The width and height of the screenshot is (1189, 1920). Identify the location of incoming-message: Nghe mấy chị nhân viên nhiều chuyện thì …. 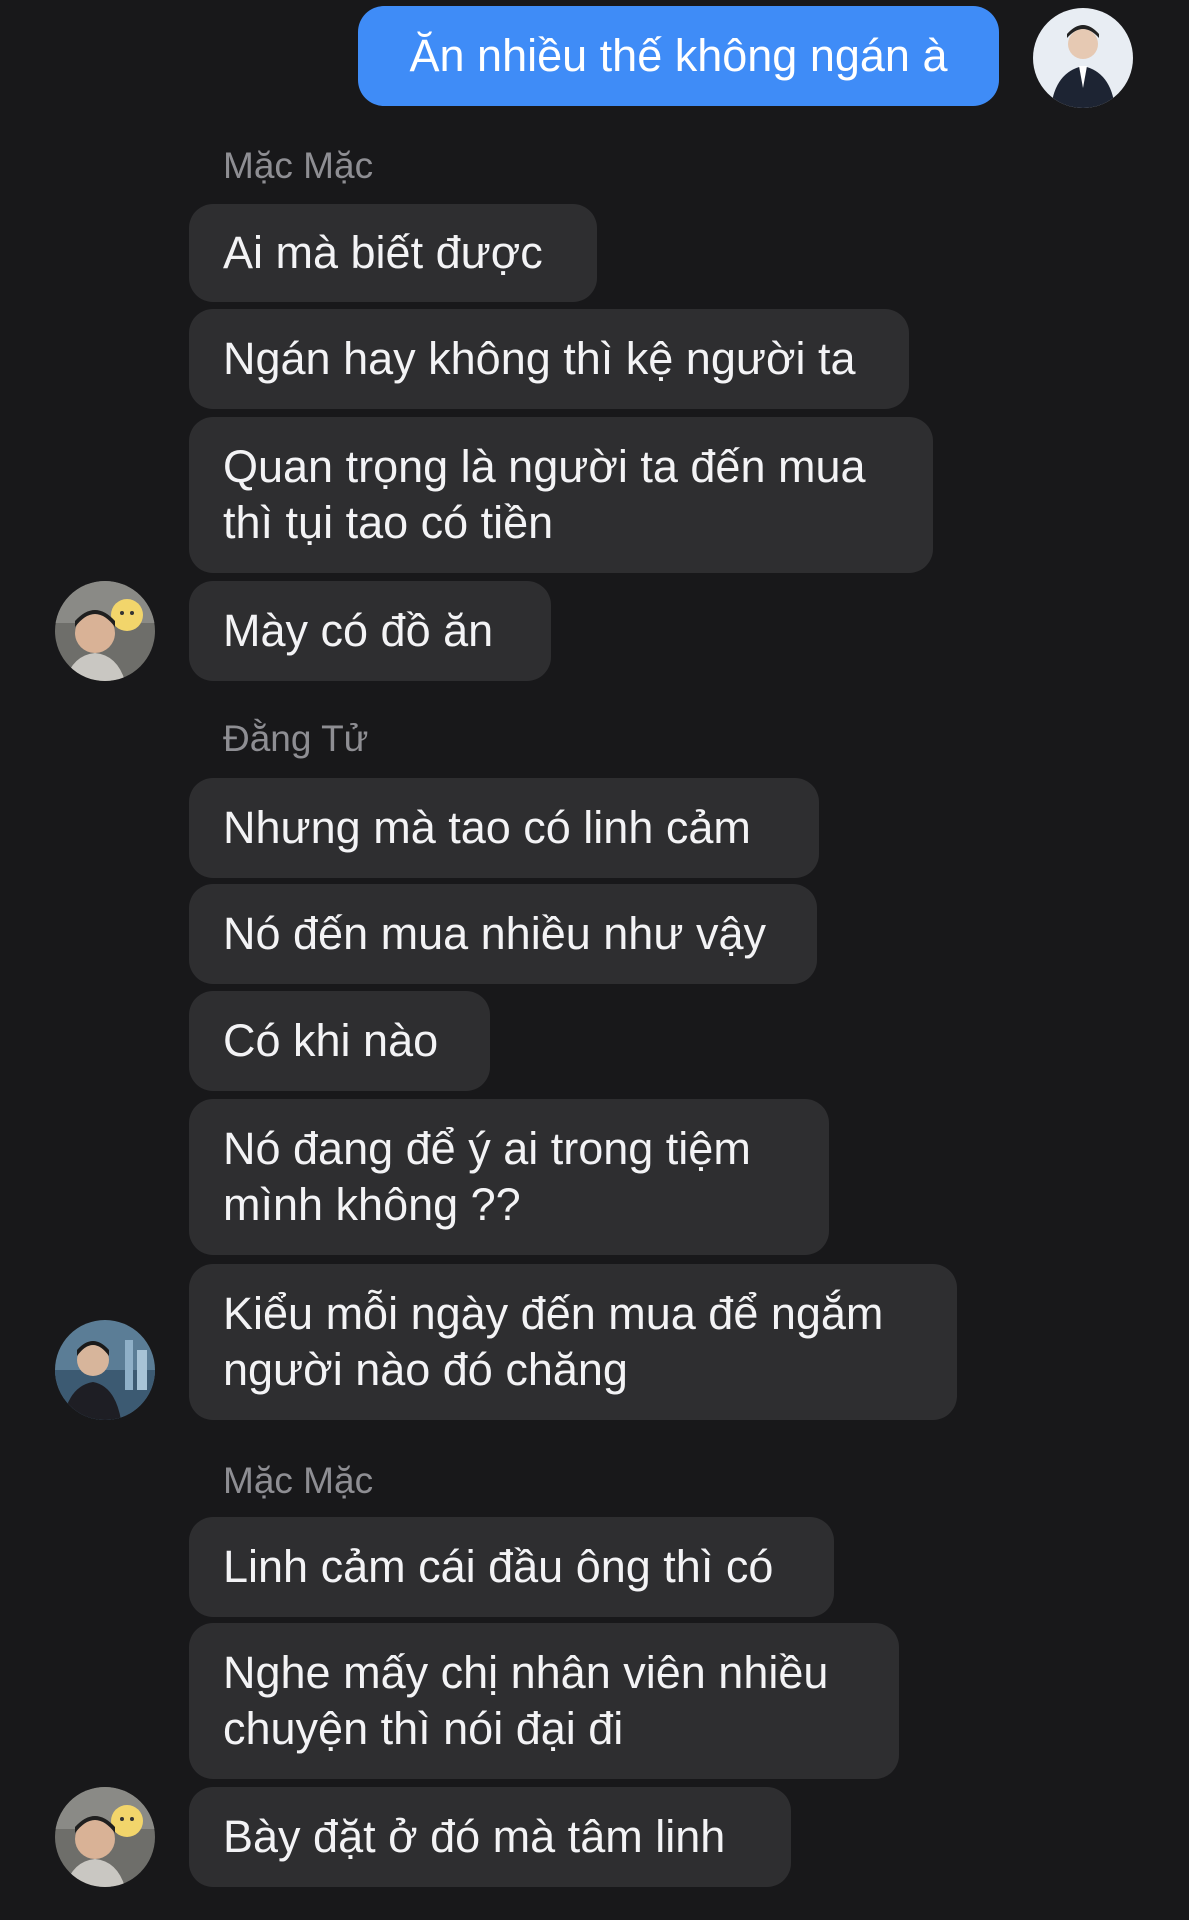
(544, 1701).